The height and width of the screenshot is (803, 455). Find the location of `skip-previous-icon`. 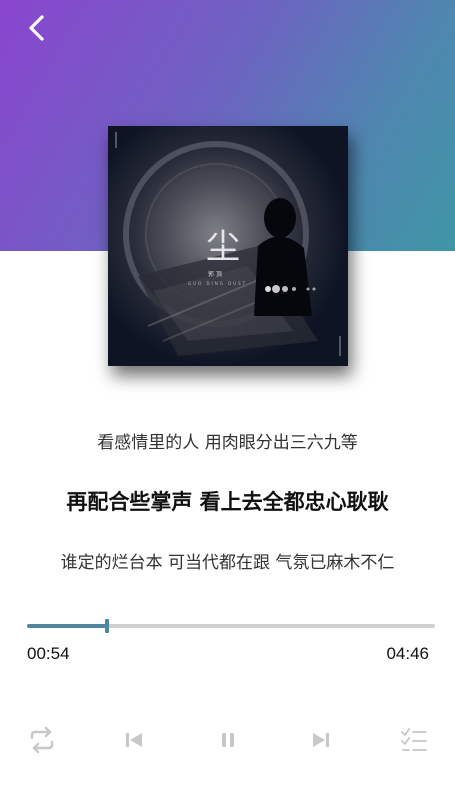

skip-previous-icon is located at coordinates (134, 740).